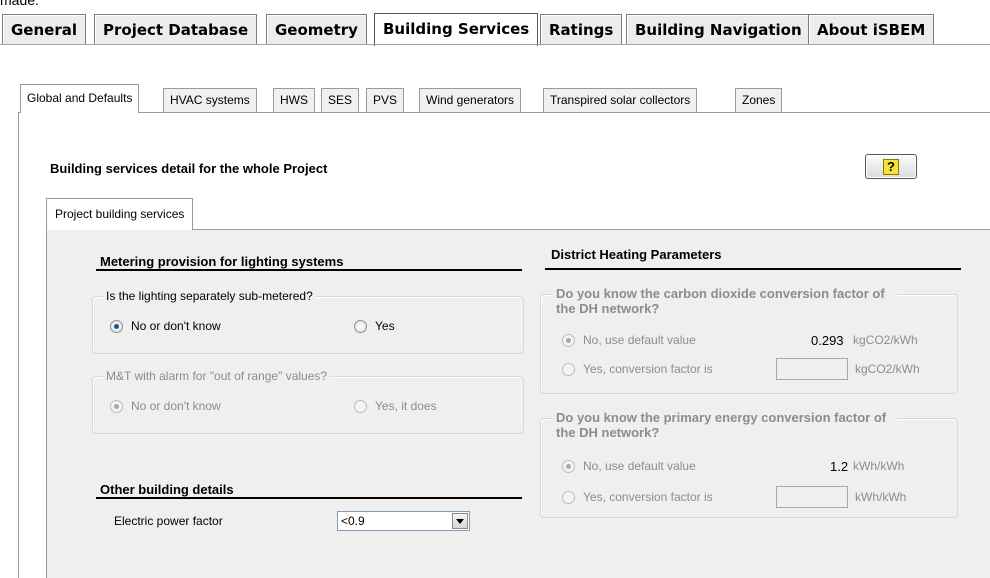 Image resolution: width=990 pixels, height=578 pixels. I want to click on cut-text: made., so click(19, 4).